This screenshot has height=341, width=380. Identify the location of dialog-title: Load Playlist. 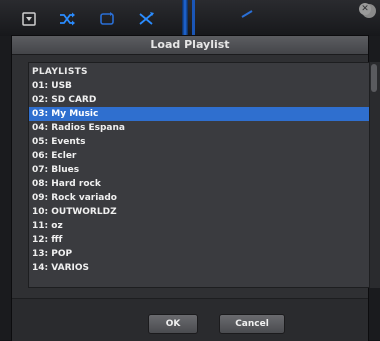
(190, 44).